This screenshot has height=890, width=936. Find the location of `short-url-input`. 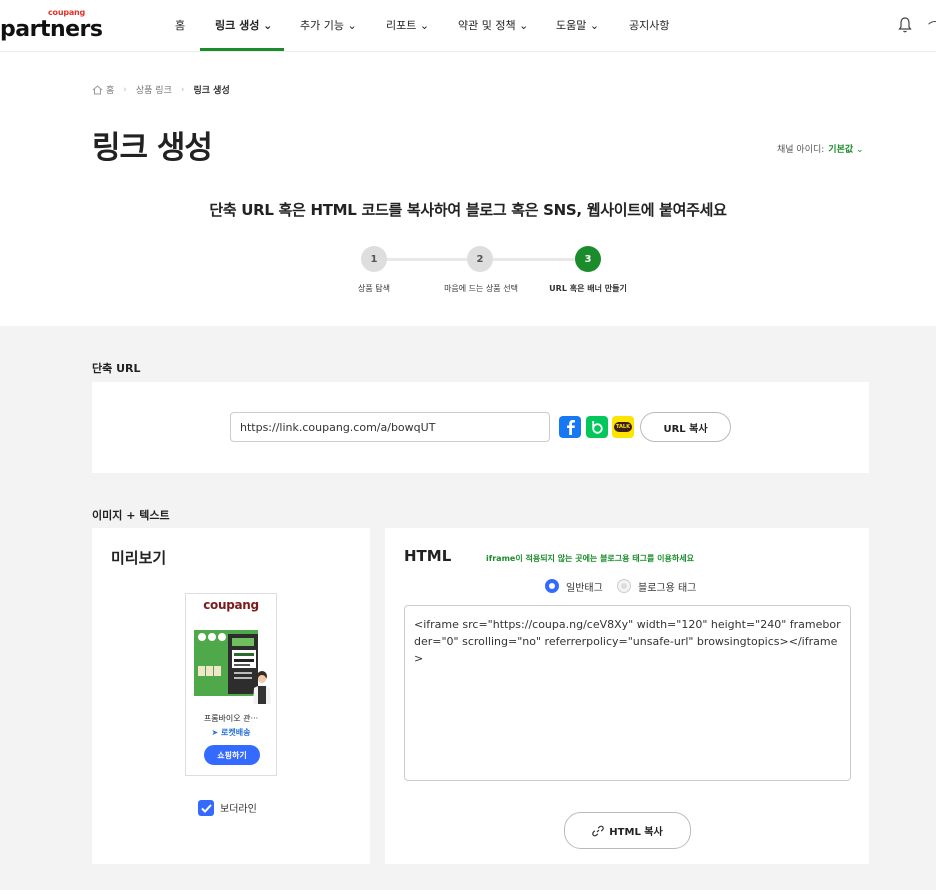

short-url-input is located at coordinates (390, 427).